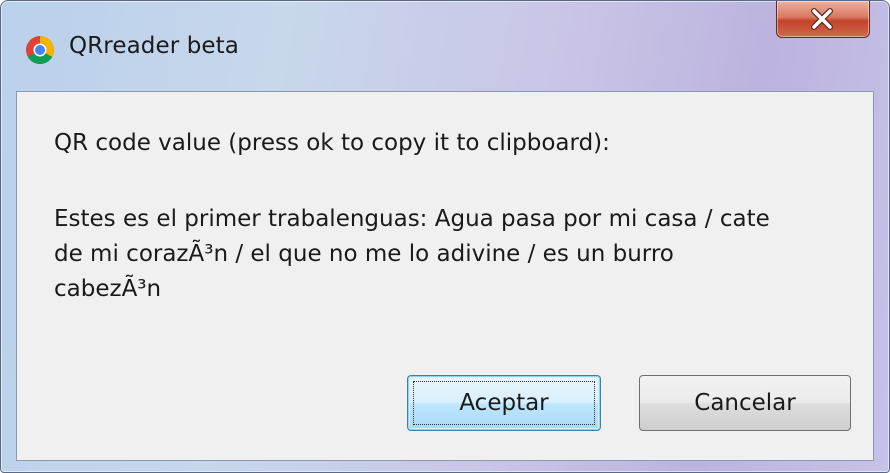 The height and width of the screenshot is (473, 890). What do you see at coordinates (40, 50) in the screenshot?
I see `chrome-icon` at bounding box center [40, 50].